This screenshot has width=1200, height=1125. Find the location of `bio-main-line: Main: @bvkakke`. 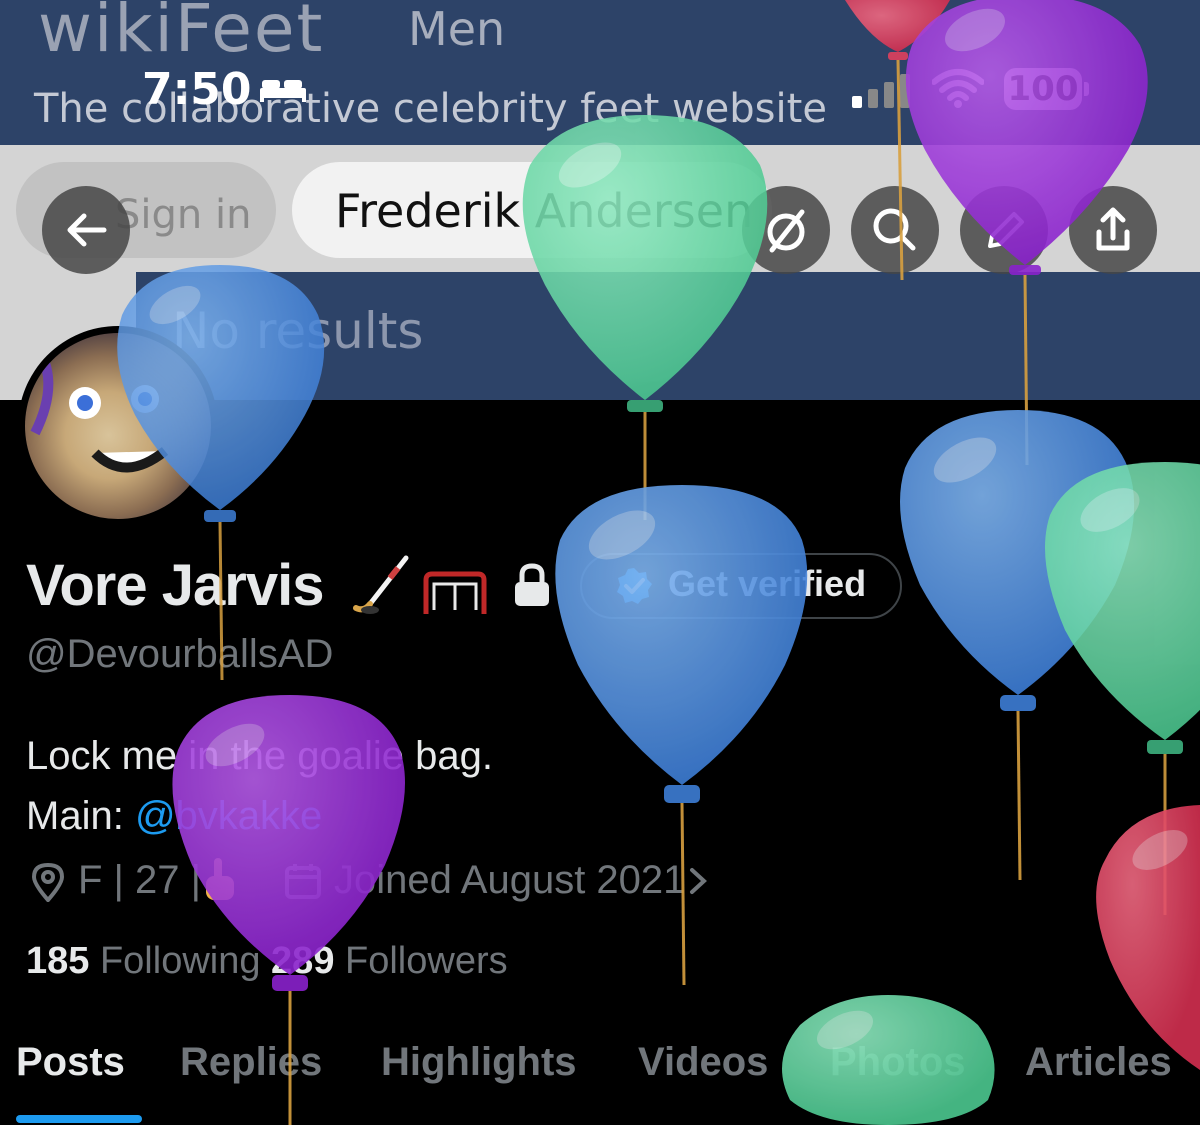

bio-main-line: Main: @bvkakke is located at coordinates (259, 816).